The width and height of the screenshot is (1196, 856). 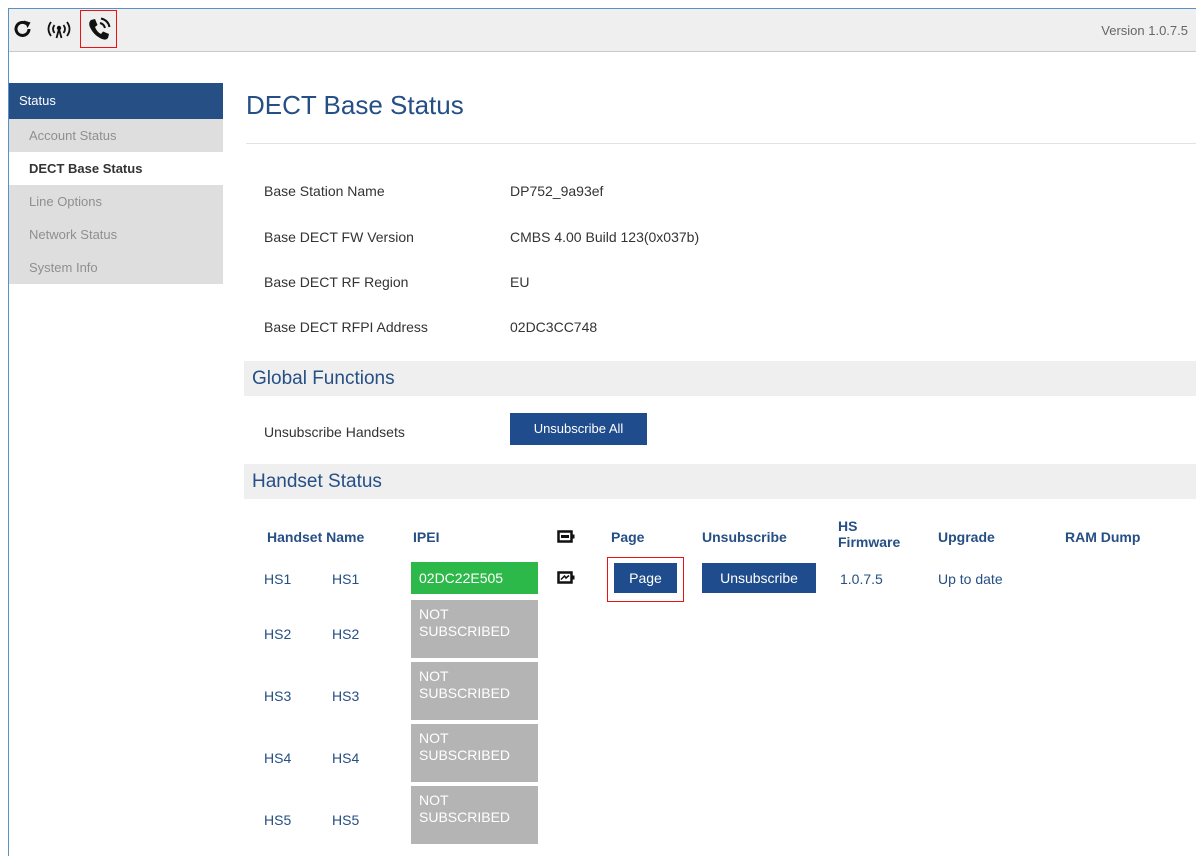 What do you see at coordinates (278, 634) in the screenshot?
I see `handset-id: HS2` at bounding box center [278, 634].